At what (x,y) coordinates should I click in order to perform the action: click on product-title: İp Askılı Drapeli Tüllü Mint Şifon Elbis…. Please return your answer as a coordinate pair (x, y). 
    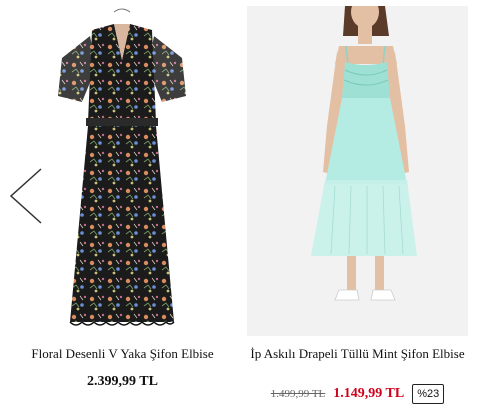
    Looking at the image, I should click on (357, 353).